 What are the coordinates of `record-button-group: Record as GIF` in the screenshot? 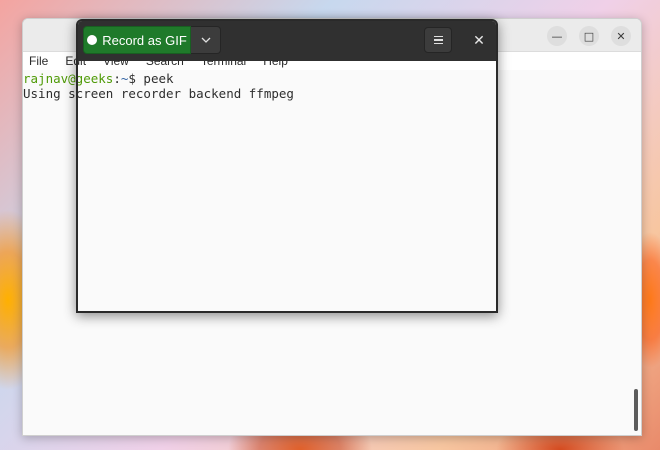 It's located at (152, 40).